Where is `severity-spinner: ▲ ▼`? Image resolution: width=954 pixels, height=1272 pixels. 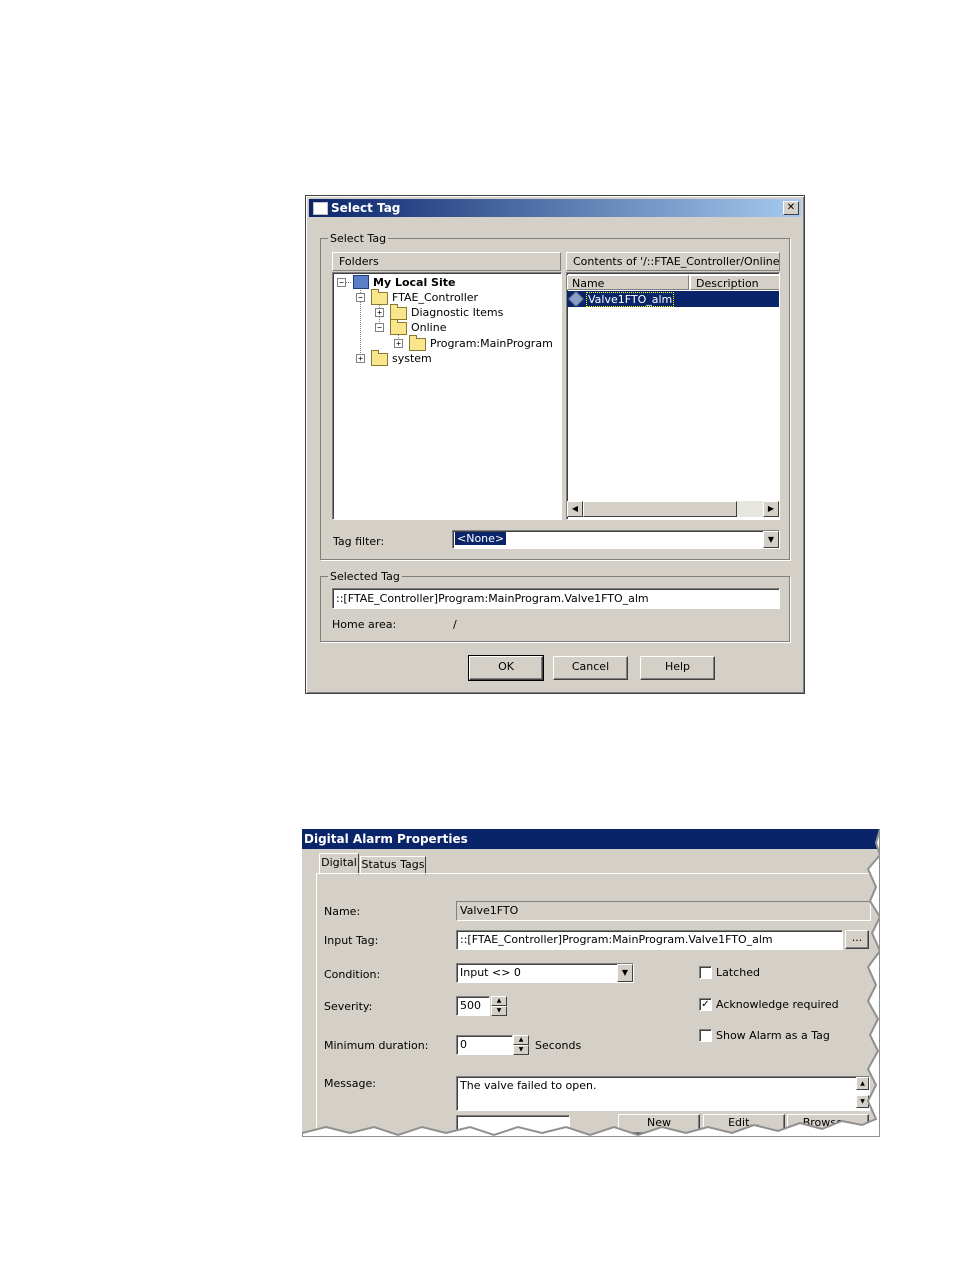
severity-spinner: ▲ ▼ is located at coordinates (499, 1006).